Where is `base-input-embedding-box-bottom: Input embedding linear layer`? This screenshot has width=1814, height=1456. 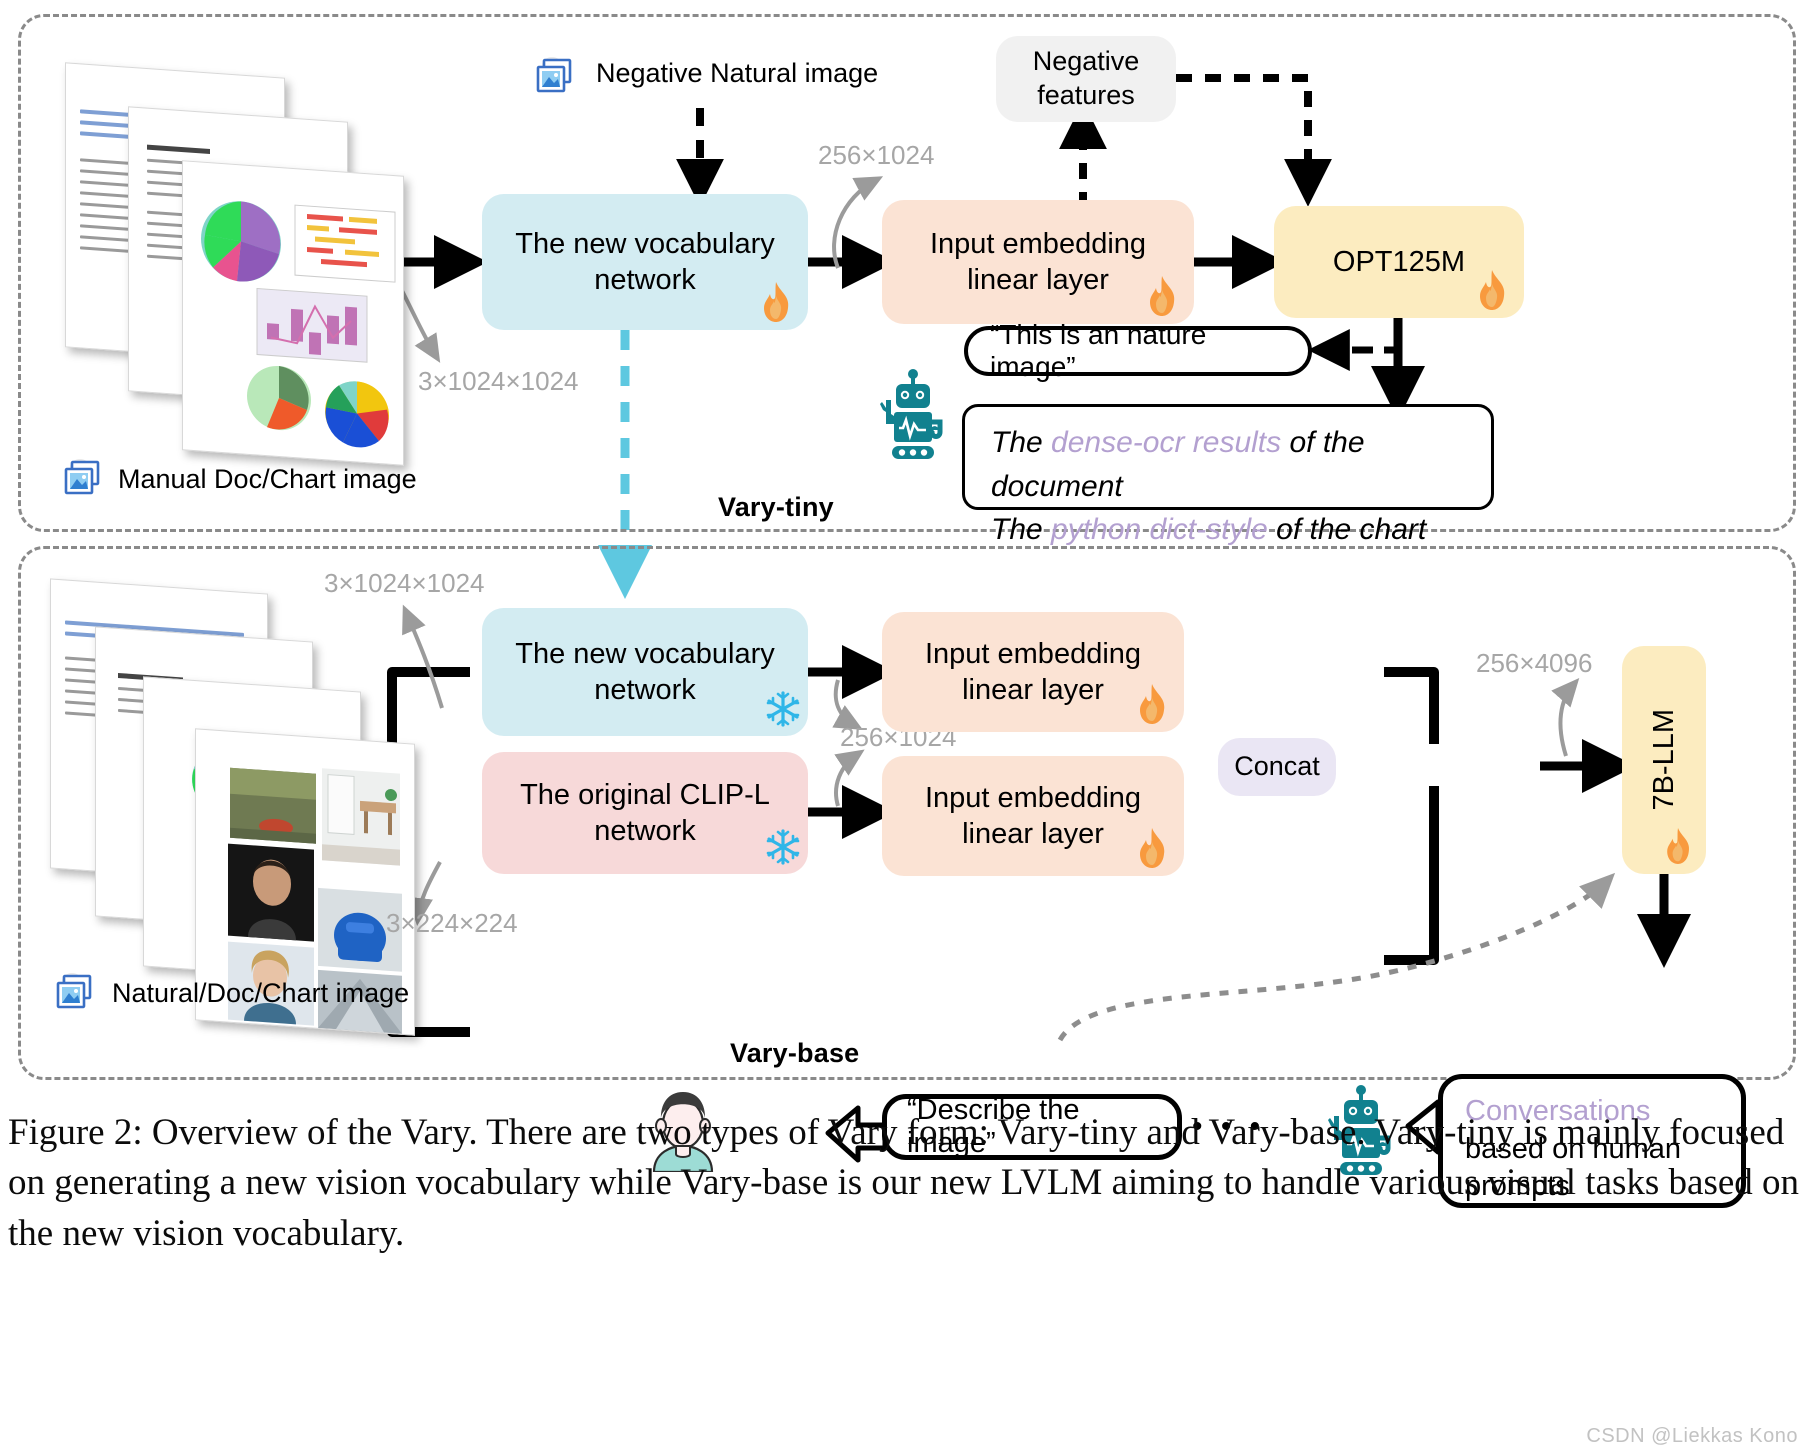 base-input-embedding-box-bottom: Input embedding linear layer is located at coordinates (1033, 816).